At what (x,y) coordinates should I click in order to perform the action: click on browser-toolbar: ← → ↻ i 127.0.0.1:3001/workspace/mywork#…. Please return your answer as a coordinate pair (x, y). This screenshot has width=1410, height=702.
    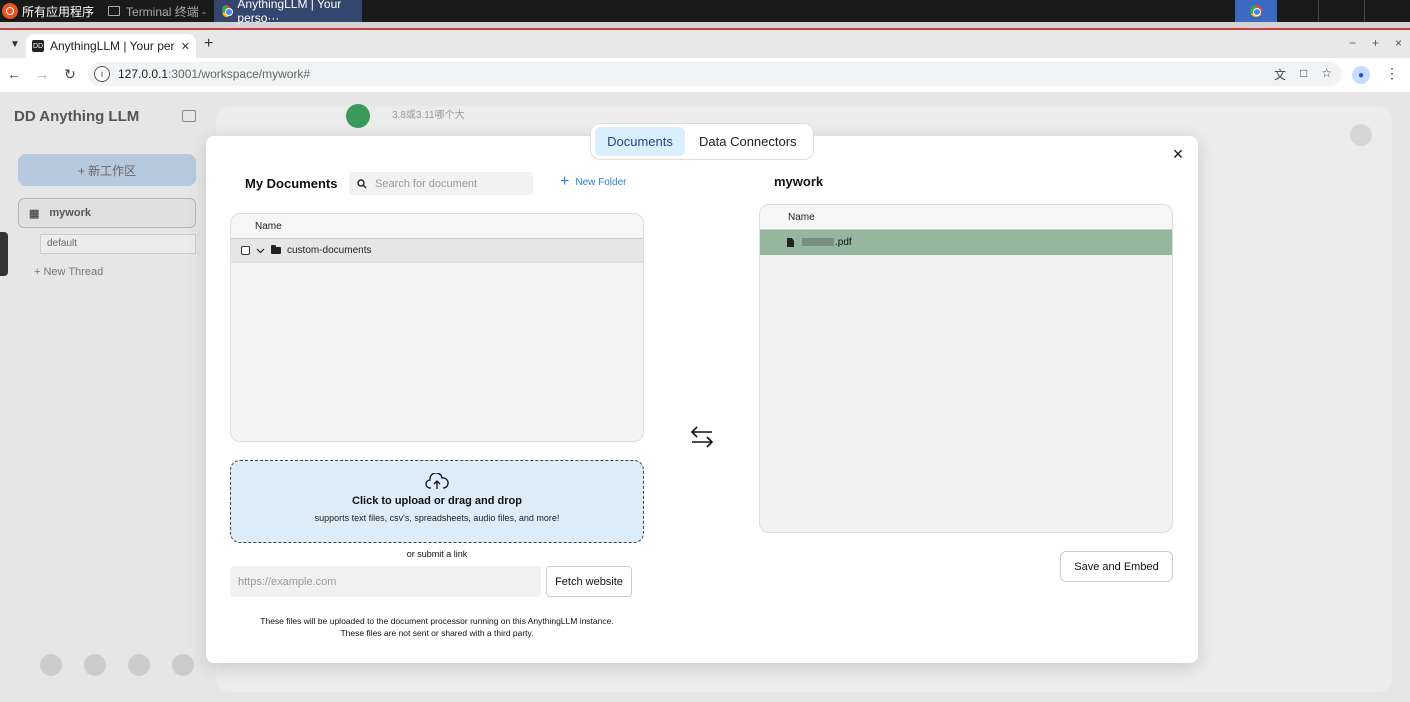
    Looking at the image, I should click on (705, 74).